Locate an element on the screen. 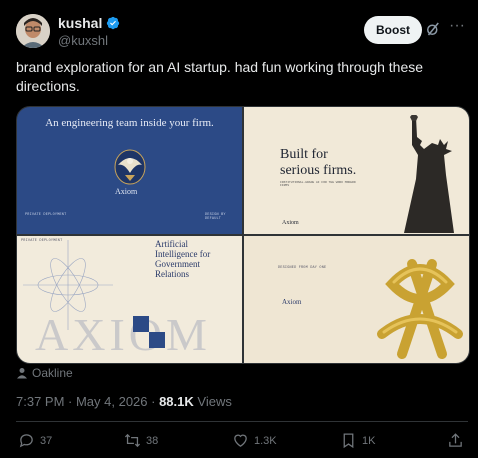 Image resolution: width=478 pixels, height=458 pixels. statue-of-liberty-icon is located at coordinates (429, 174).